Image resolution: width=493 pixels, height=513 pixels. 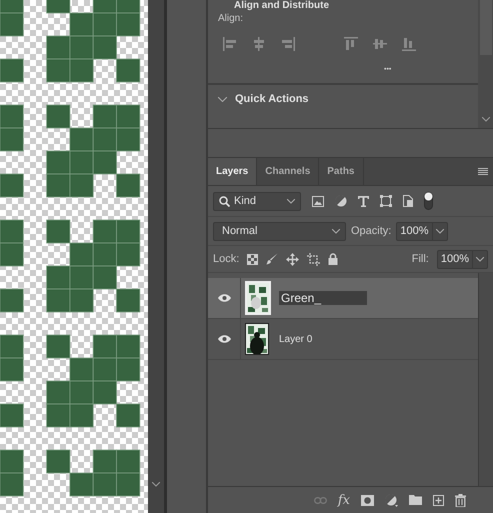 What do you see at coordinates (333, 259) in the screenshot?
I see `padlock-icon` at bounding box center [333, 259].